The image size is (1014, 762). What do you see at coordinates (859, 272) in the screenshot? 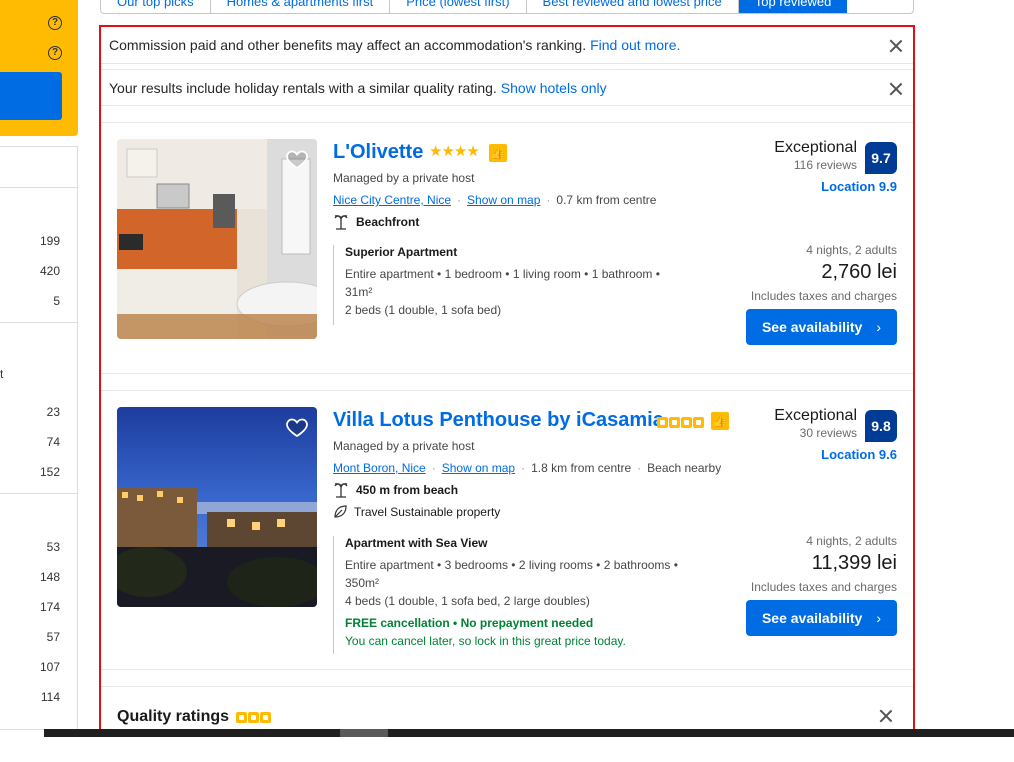
I see `price: 2,760 lei` at bounding box center [859, 272].